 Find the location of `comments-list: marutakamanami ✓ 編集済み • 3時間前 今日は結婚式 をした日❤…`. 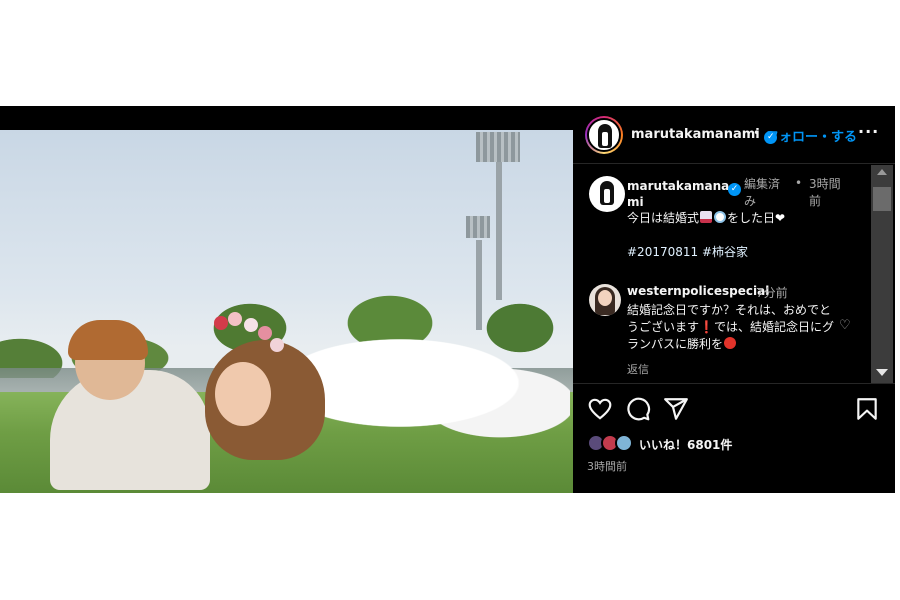

comments-list: marutakamanami ✓ 編集済み • 3時間前 今日は結婚式 をした日❤… is located at coordinates (721, 274).